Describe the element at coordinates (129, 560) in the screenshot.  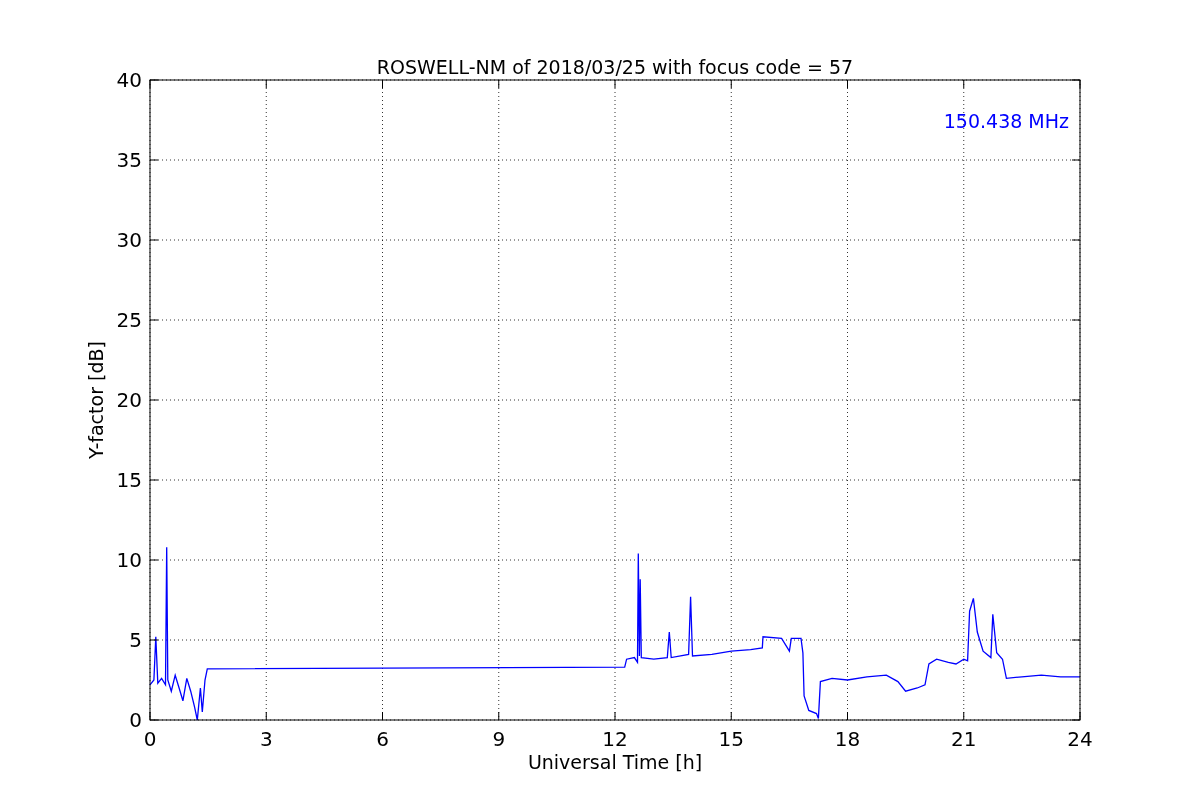
I see `y-tick-label: 10` at that location.